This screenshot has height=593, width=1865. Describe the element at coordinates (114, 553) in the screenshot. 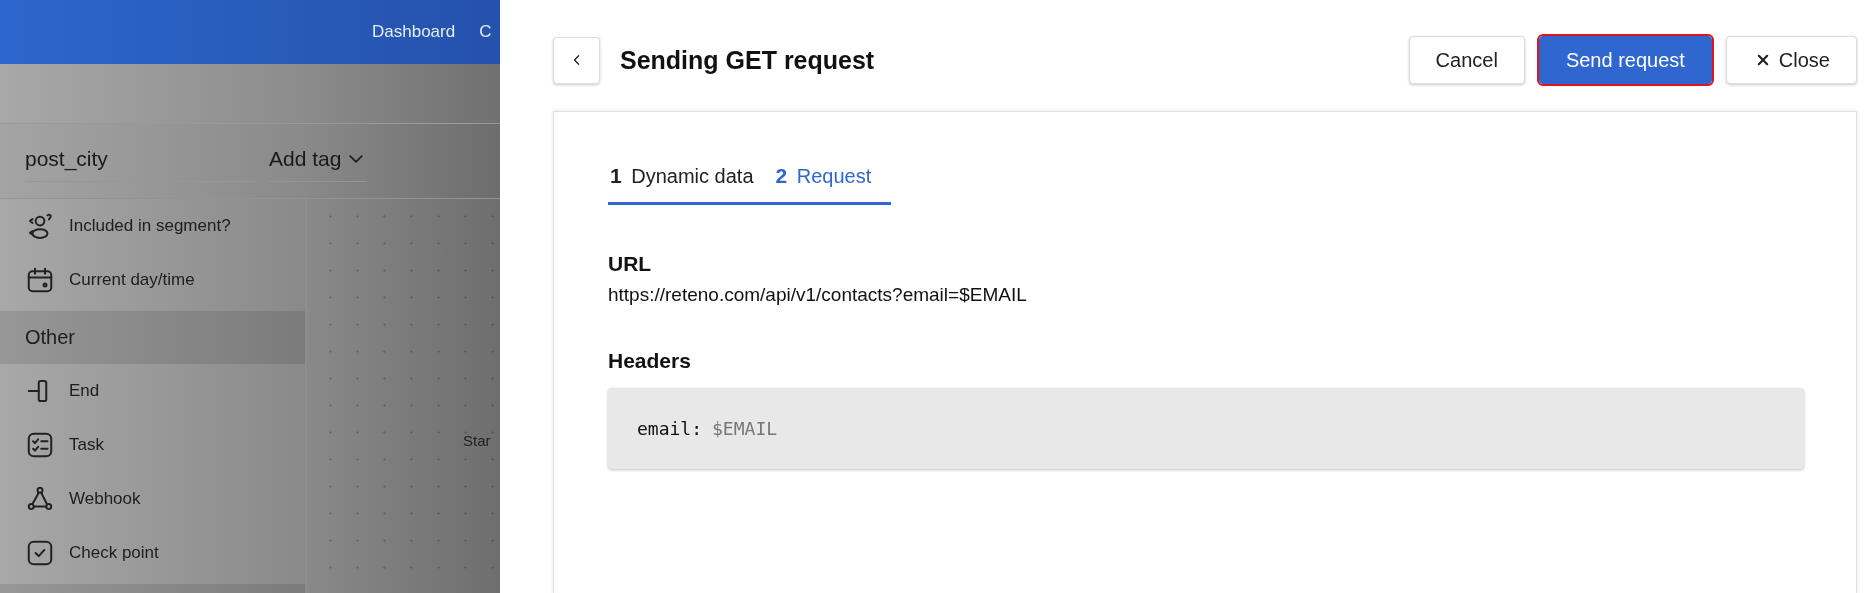

I see `sidebar-item: Check point` at that location.